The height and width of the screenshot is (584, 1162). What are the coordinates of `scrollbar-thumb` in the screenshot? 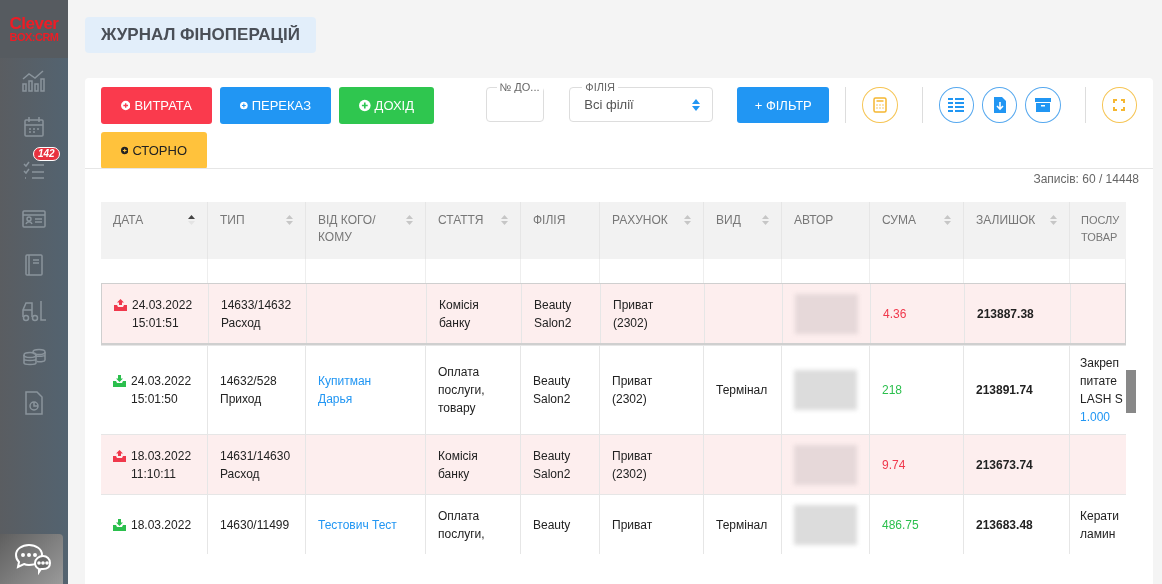 It's located at (1131, 391).